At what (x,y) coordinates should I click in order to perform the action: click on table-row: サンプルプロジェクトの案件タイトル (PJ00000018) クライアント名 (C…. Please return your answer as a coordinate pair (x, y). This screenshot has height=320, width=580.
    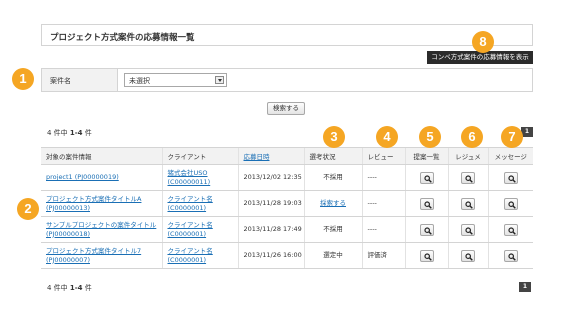
    Looking at the image, I should click on (287, 229).